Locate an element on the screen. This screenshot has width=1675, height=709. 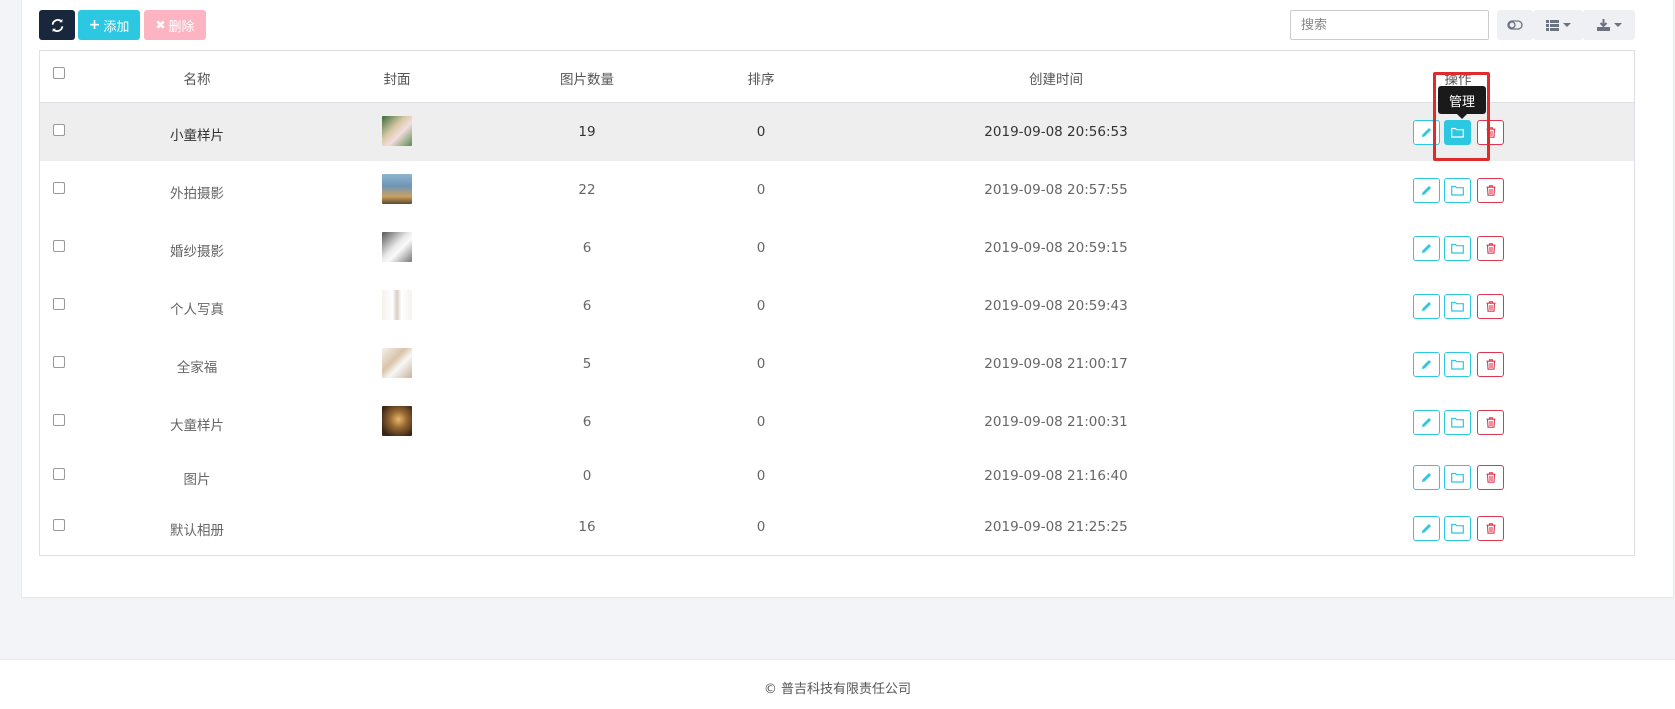
export-dropdown-button is located at coordinates (1609, 25).